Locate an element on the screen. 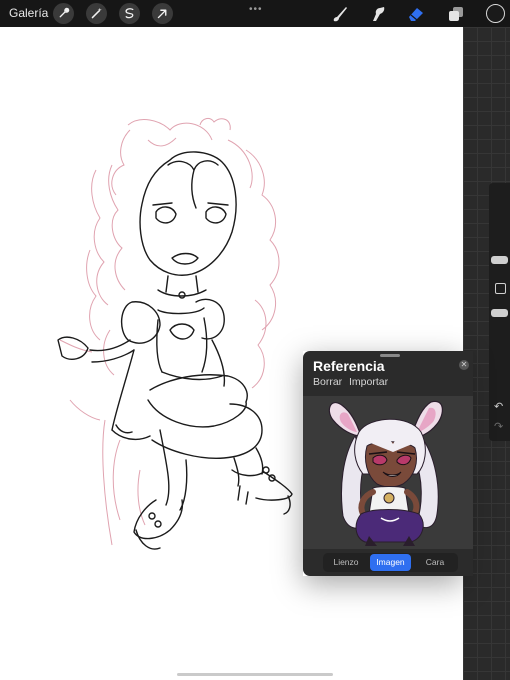 The height and width of the screenshot is (680, 510). transform-arrow-icon is located at coordinates (162, 13).